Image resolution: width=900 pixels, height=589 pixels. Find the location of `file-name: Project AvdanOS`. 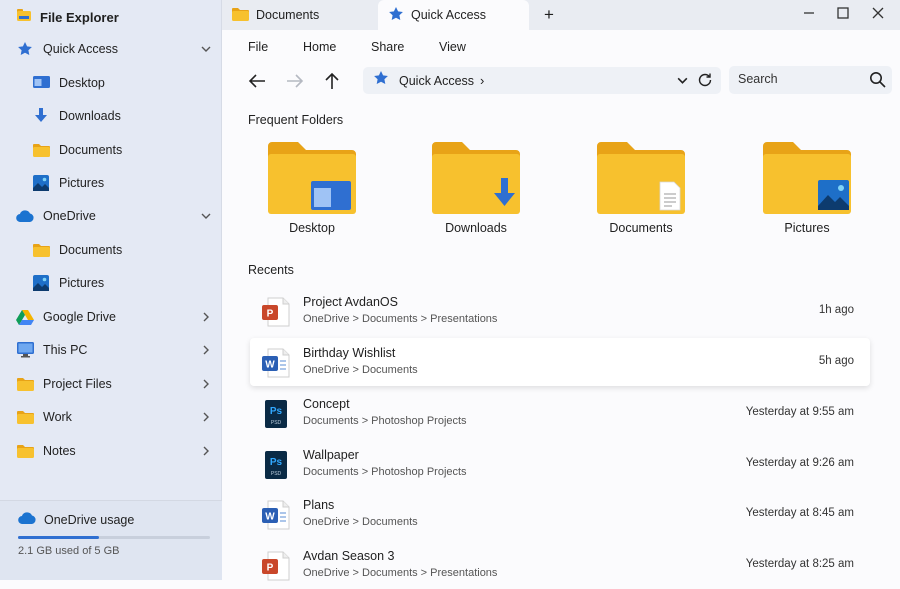

file-name: Project AvdanOS is located at coordinates (350, 302).